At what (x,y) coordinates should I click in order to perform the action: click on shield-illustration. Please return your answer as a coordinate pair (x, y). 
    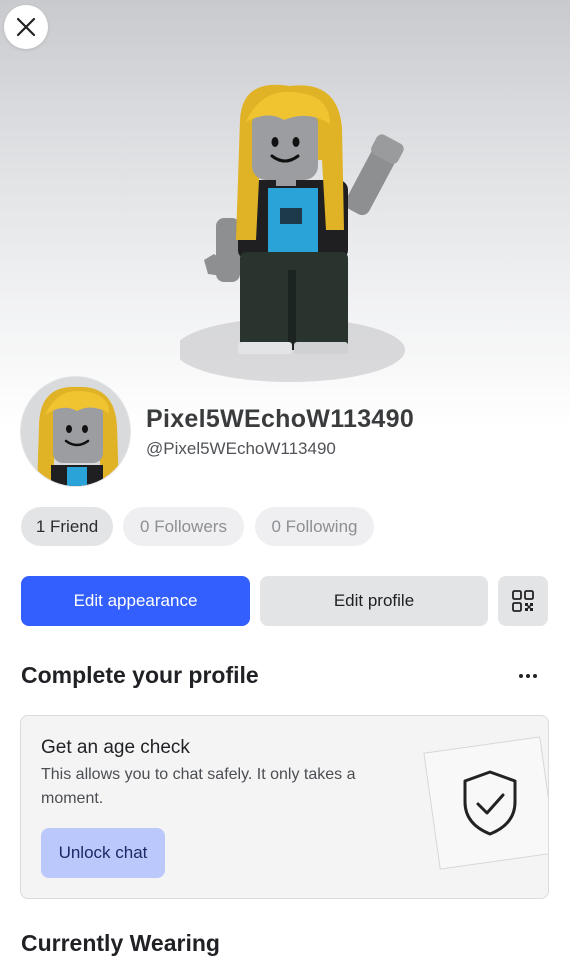
    Looking at the image, I should click on (485, 803).